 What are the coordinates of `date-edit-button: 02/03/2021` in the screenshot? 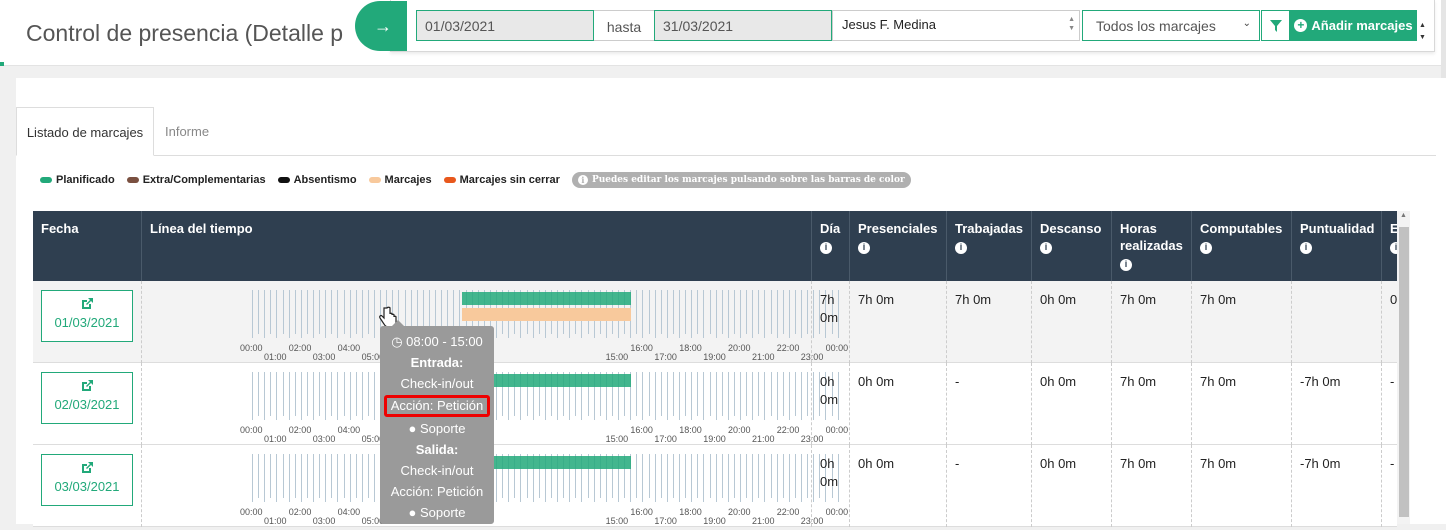 It's located at (87, 398).